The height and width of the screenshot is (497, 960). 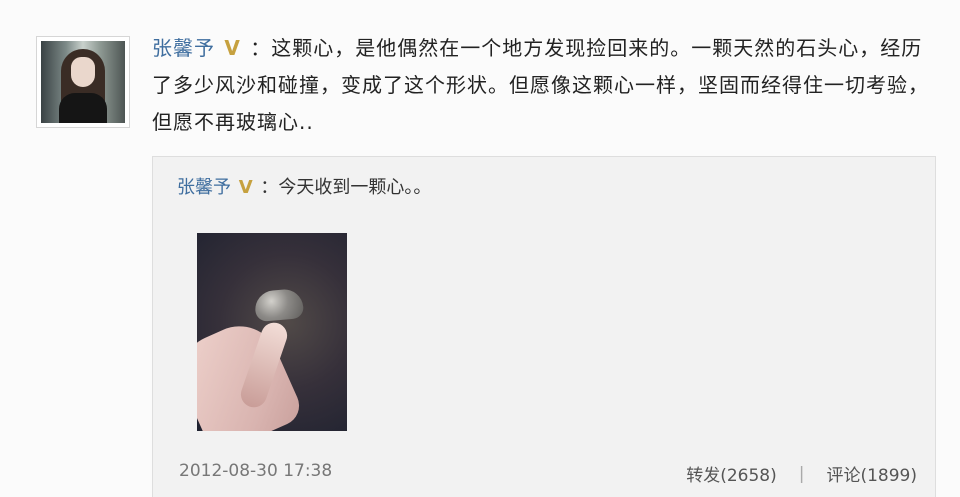 I want to click on user-avatar, so click(x=83, y=82).